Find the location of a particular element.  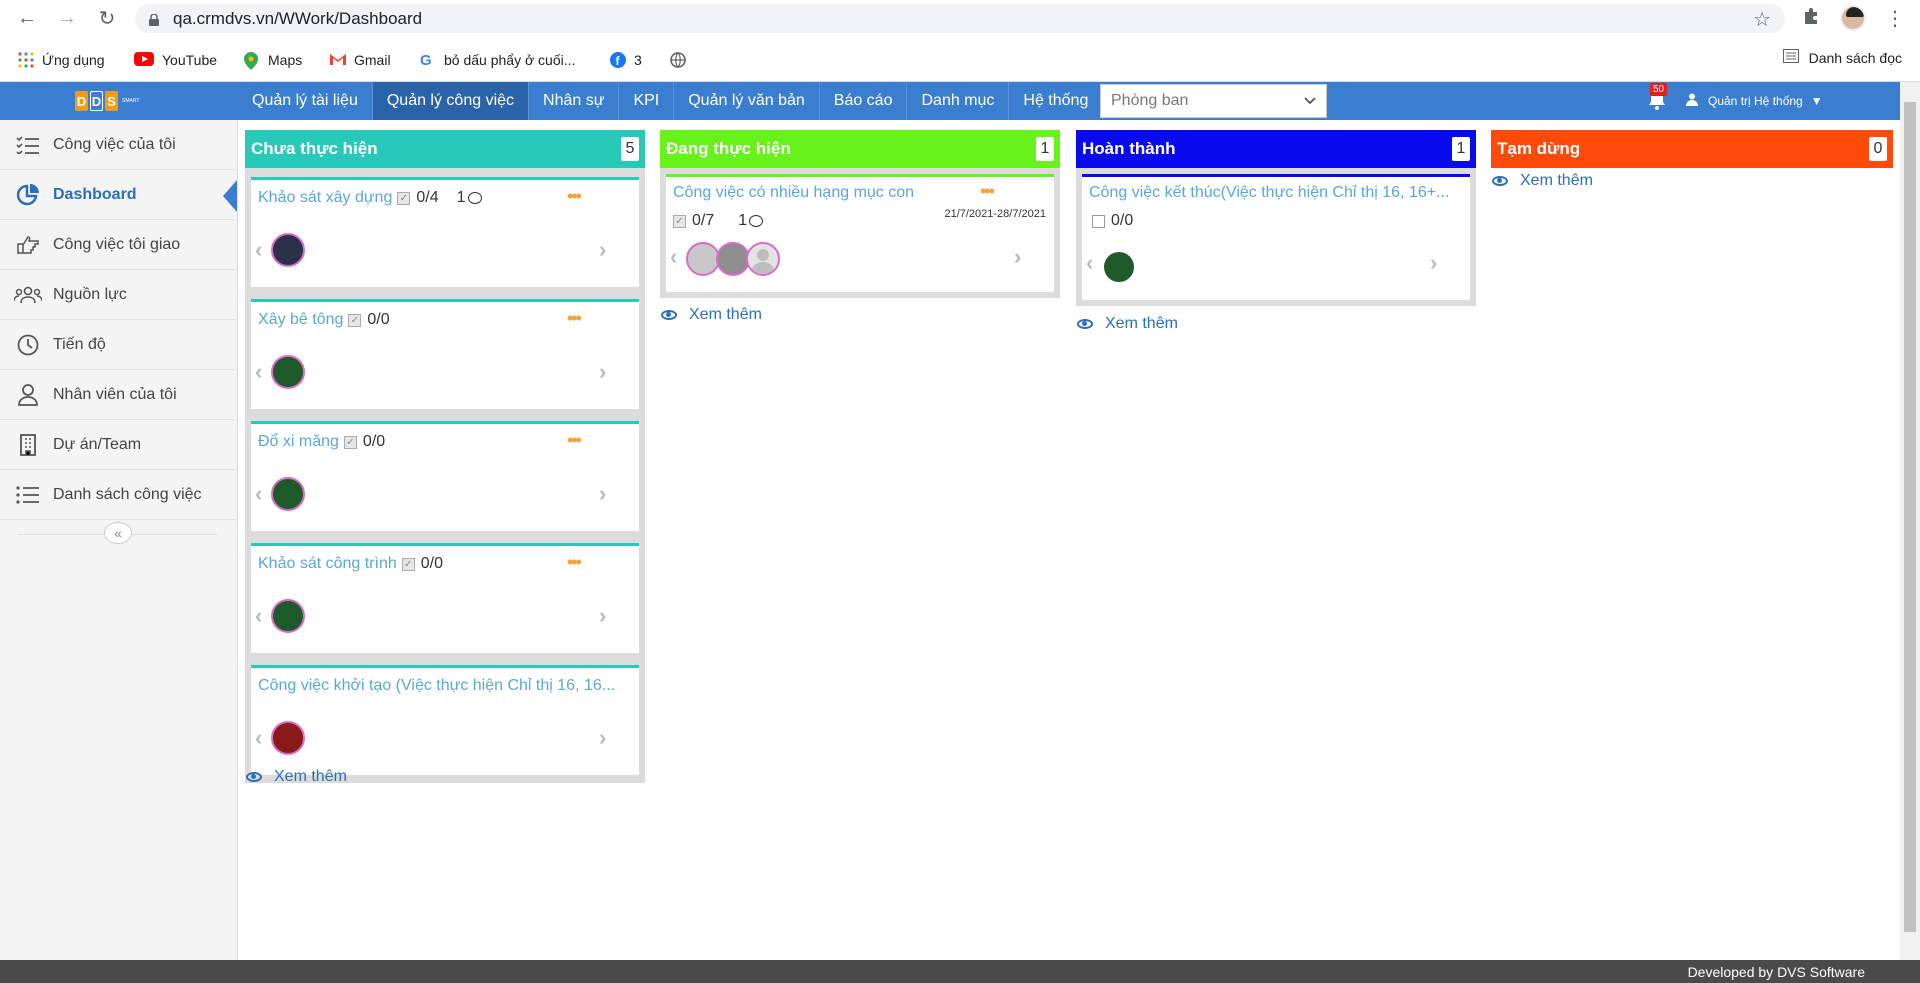

bookmark-facebook: f 3 is located at coordinates (626, 60).